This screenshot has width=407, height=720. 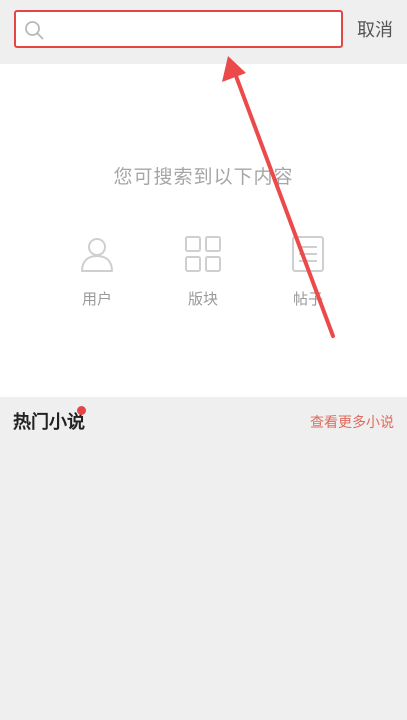 I want to click on user-icon, so click(x=97, y=255).